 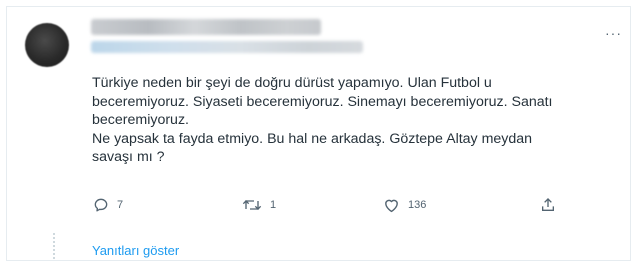 What do you see at coordinates (417, 205) in the screenshot?
I see `like-count: 136` at bounding box center [417, 205].